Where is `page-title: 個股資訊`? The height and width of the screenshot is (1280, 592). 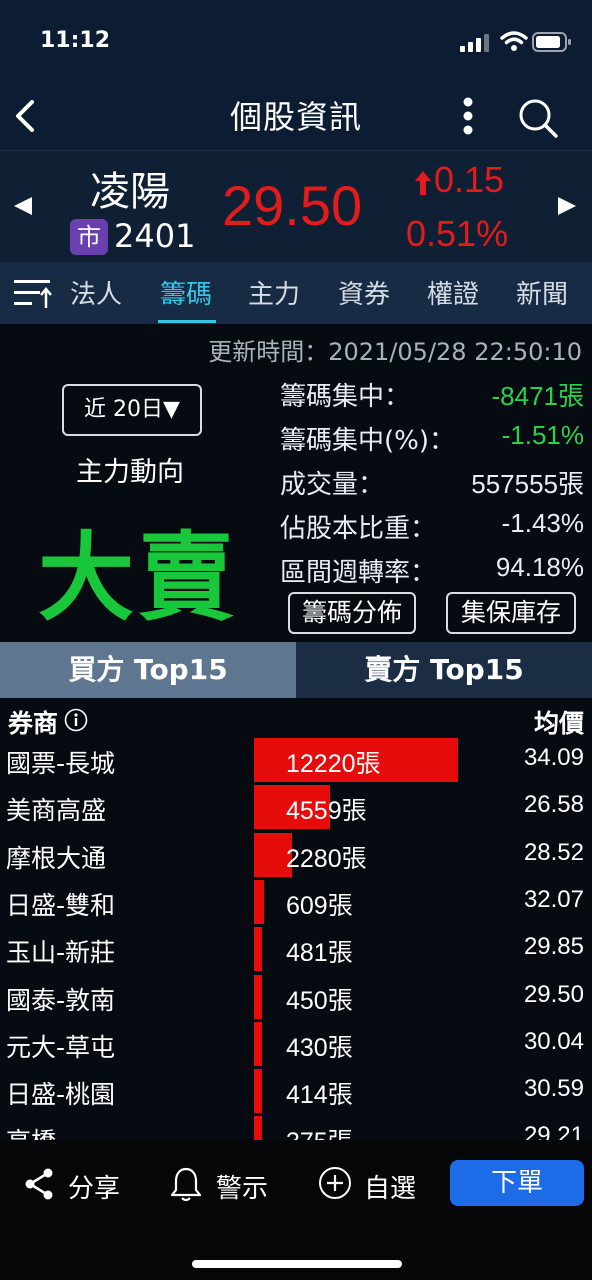
page-title: 個股資訊 is located at coordinates (295, 117).